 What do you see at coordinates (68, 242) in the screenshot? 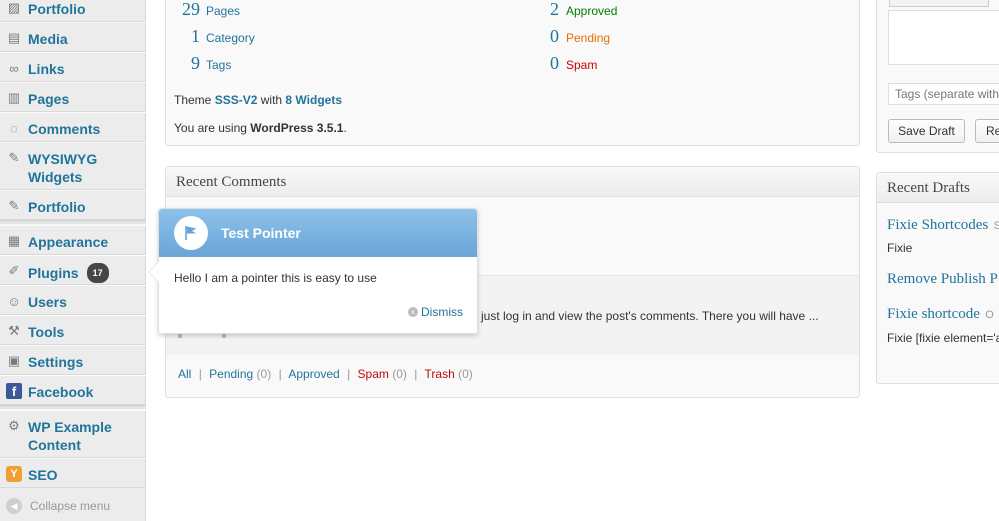
I see `sidebar-item-label: Appearance` at bounding box center [68, 242].